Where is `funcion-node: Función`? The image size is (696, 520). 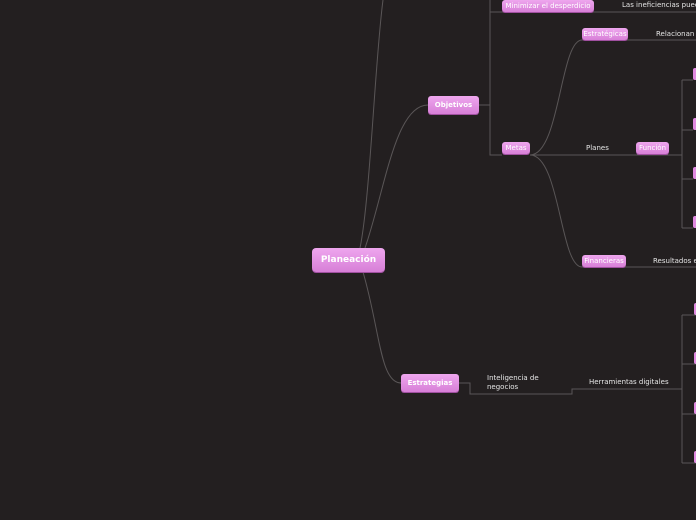
funcion-node: Función is located at coordinates (652, 148).